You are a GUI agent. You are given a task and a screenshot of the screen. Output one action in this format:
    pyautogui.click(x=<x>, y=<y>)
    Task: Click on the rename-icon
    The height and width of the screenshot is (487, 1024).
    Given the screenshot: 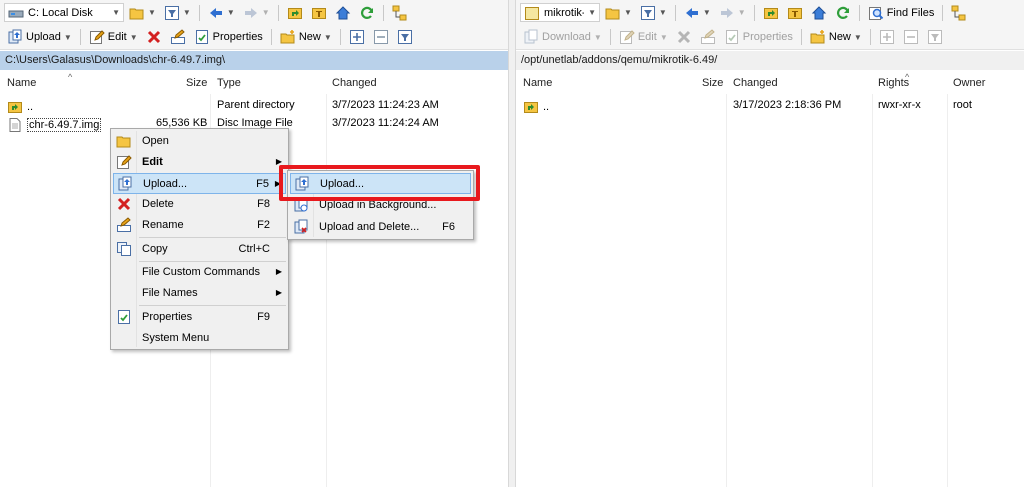 What is the action you would take?
    pyautogui.click(x=178, y=37)
    